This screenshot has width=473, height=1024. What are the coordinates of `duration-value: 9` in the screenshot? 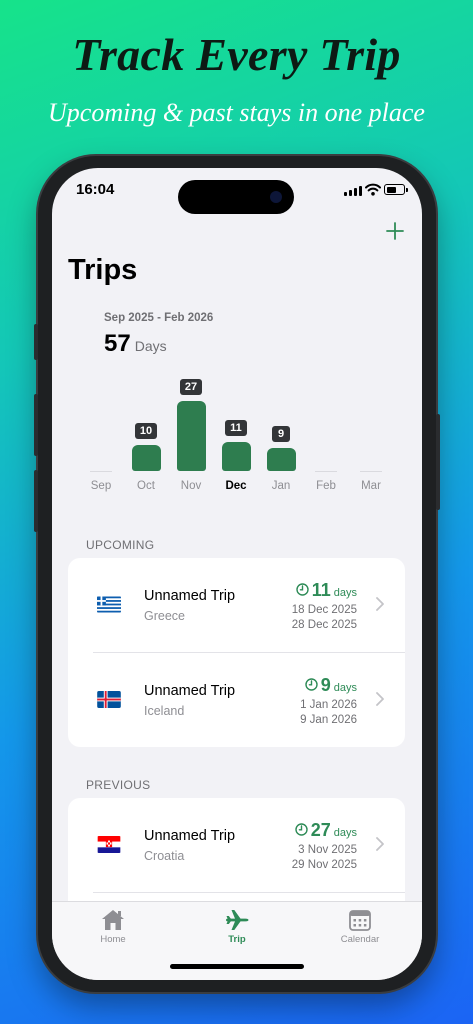 It's located at (325, 685).